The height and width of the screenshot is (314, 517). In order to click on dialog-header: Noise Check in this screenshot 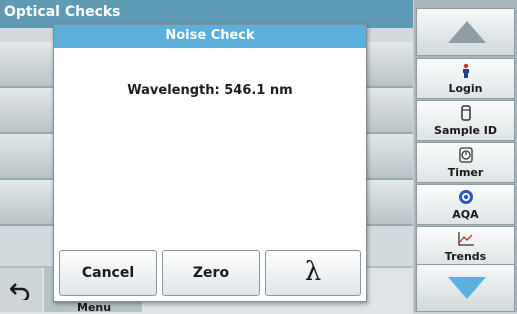, I will do `click(210, 36)`.